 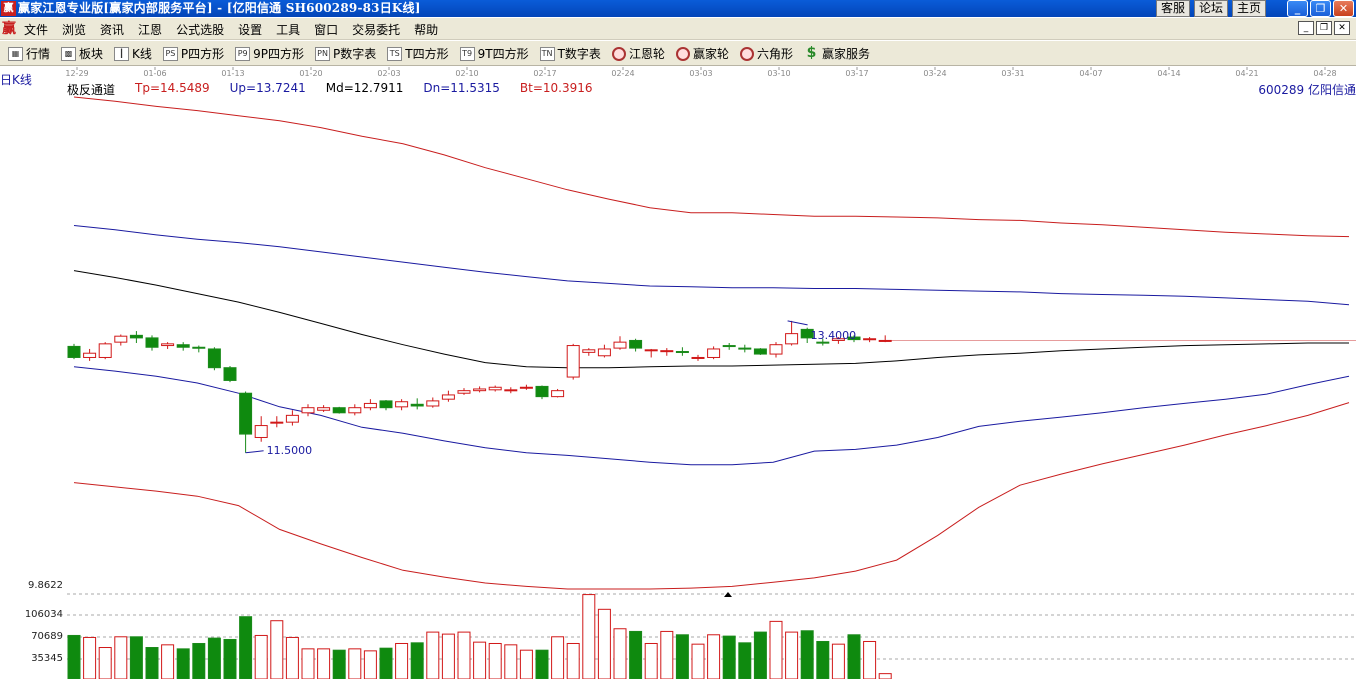 I want to click on cursor-marker-icon, so click(x=728, y=594).